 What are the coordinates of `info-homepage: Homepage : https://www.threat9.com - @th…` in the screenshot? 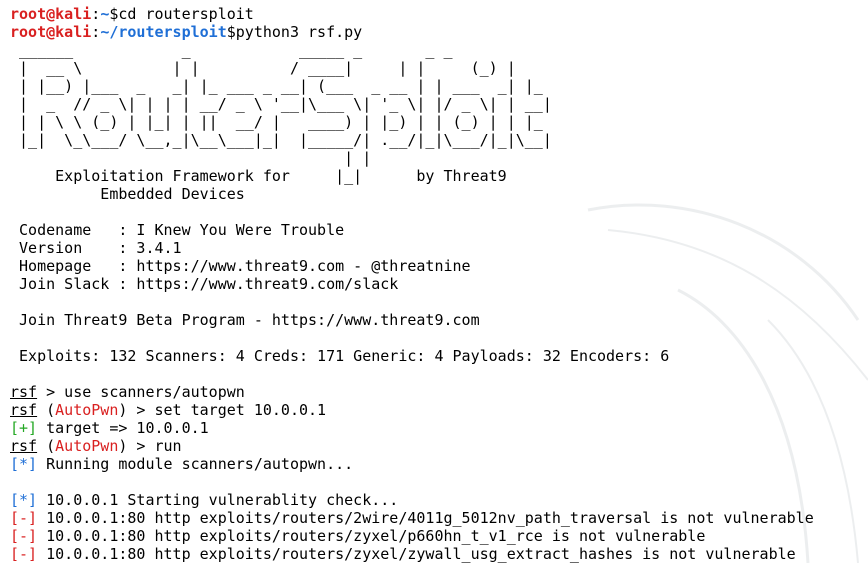 It's located at (240, 266).